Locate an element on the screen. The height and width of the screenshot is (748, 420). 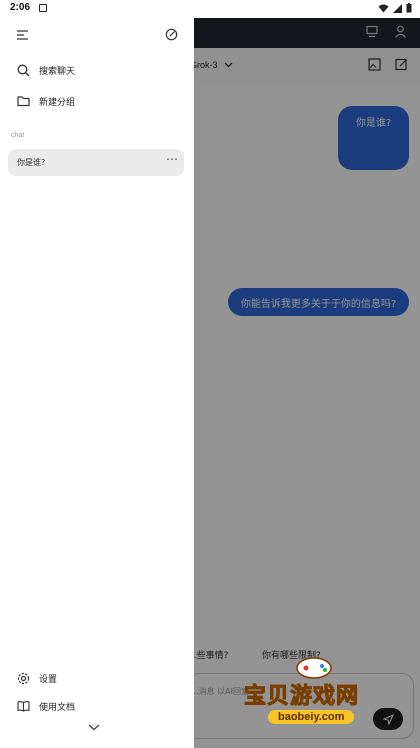
docs-label: 使用文档 is located at coordinates (57, 707).